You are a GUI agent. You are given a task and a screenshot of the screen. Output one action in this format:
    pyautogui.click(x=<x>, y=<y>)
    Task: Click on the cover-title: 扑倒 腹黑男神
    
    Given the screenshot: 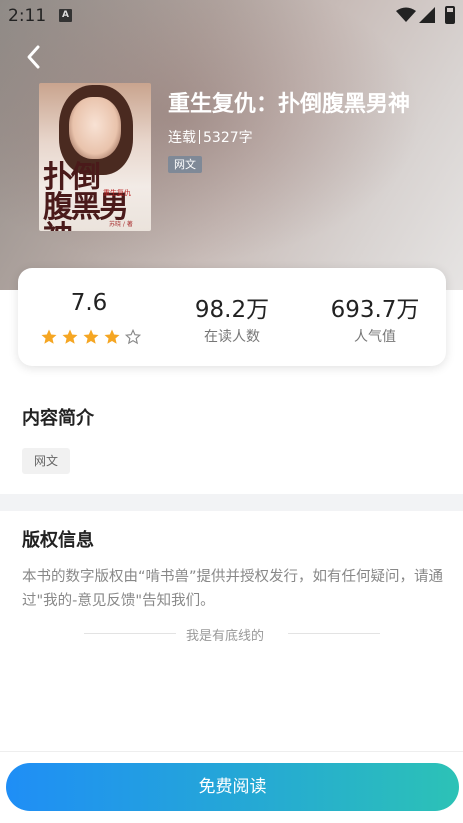 What is the action you would take?
    pyautogui.click(x=97, y=196)
    